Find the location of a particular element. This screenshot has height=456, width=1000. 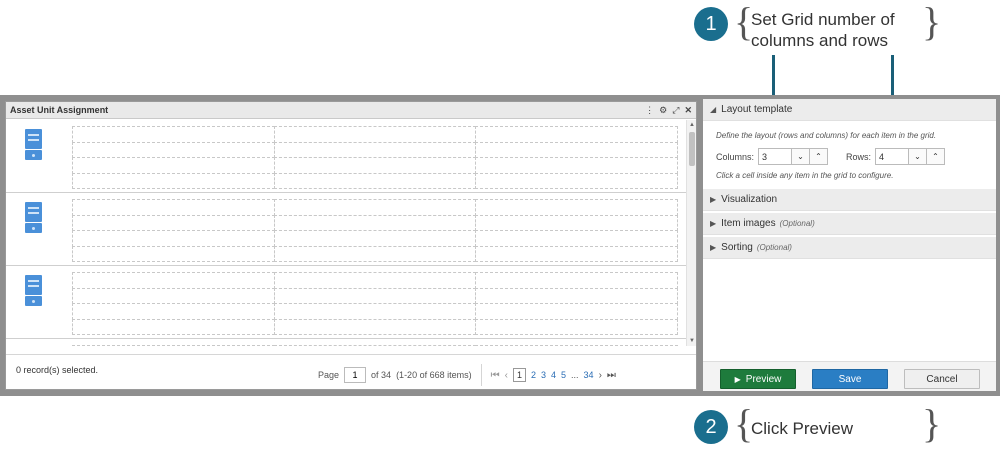

kebab-menu-icon: ⋮ is located at coordinates (649, 110).